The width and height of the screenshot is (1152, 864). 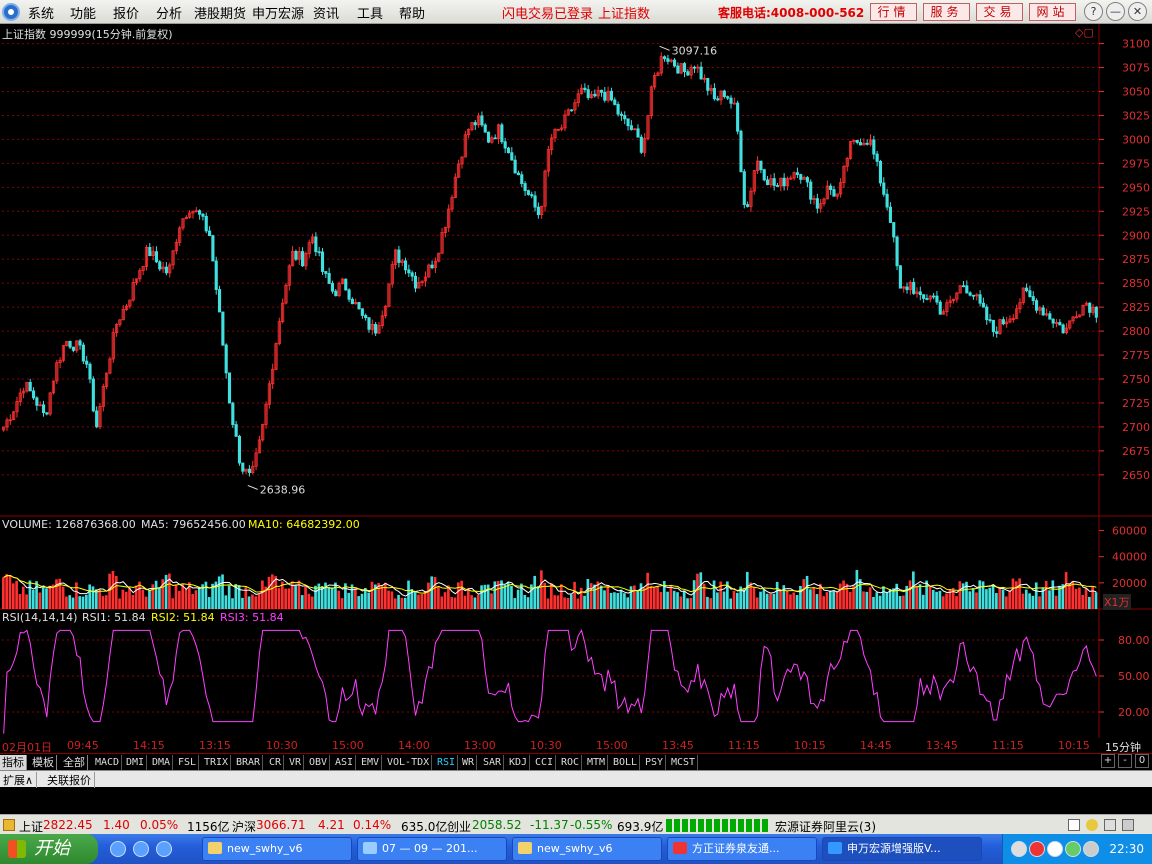 What do you see at coordinates (1074, 825) in the screenshot?
I see `window-icon` at bounding box center [1074, 825].